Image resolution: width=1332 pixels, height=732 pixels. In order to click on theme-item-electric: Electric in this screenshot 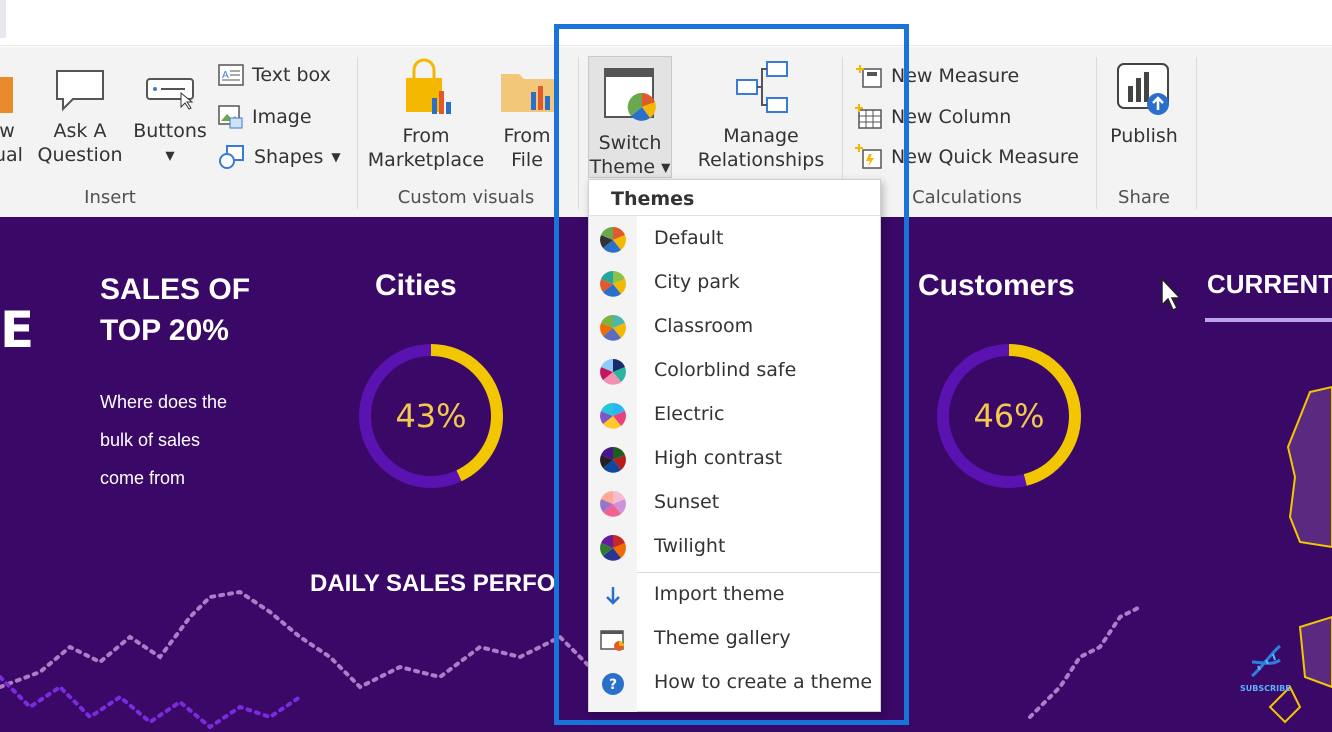, I will do `click(734, 416)`.